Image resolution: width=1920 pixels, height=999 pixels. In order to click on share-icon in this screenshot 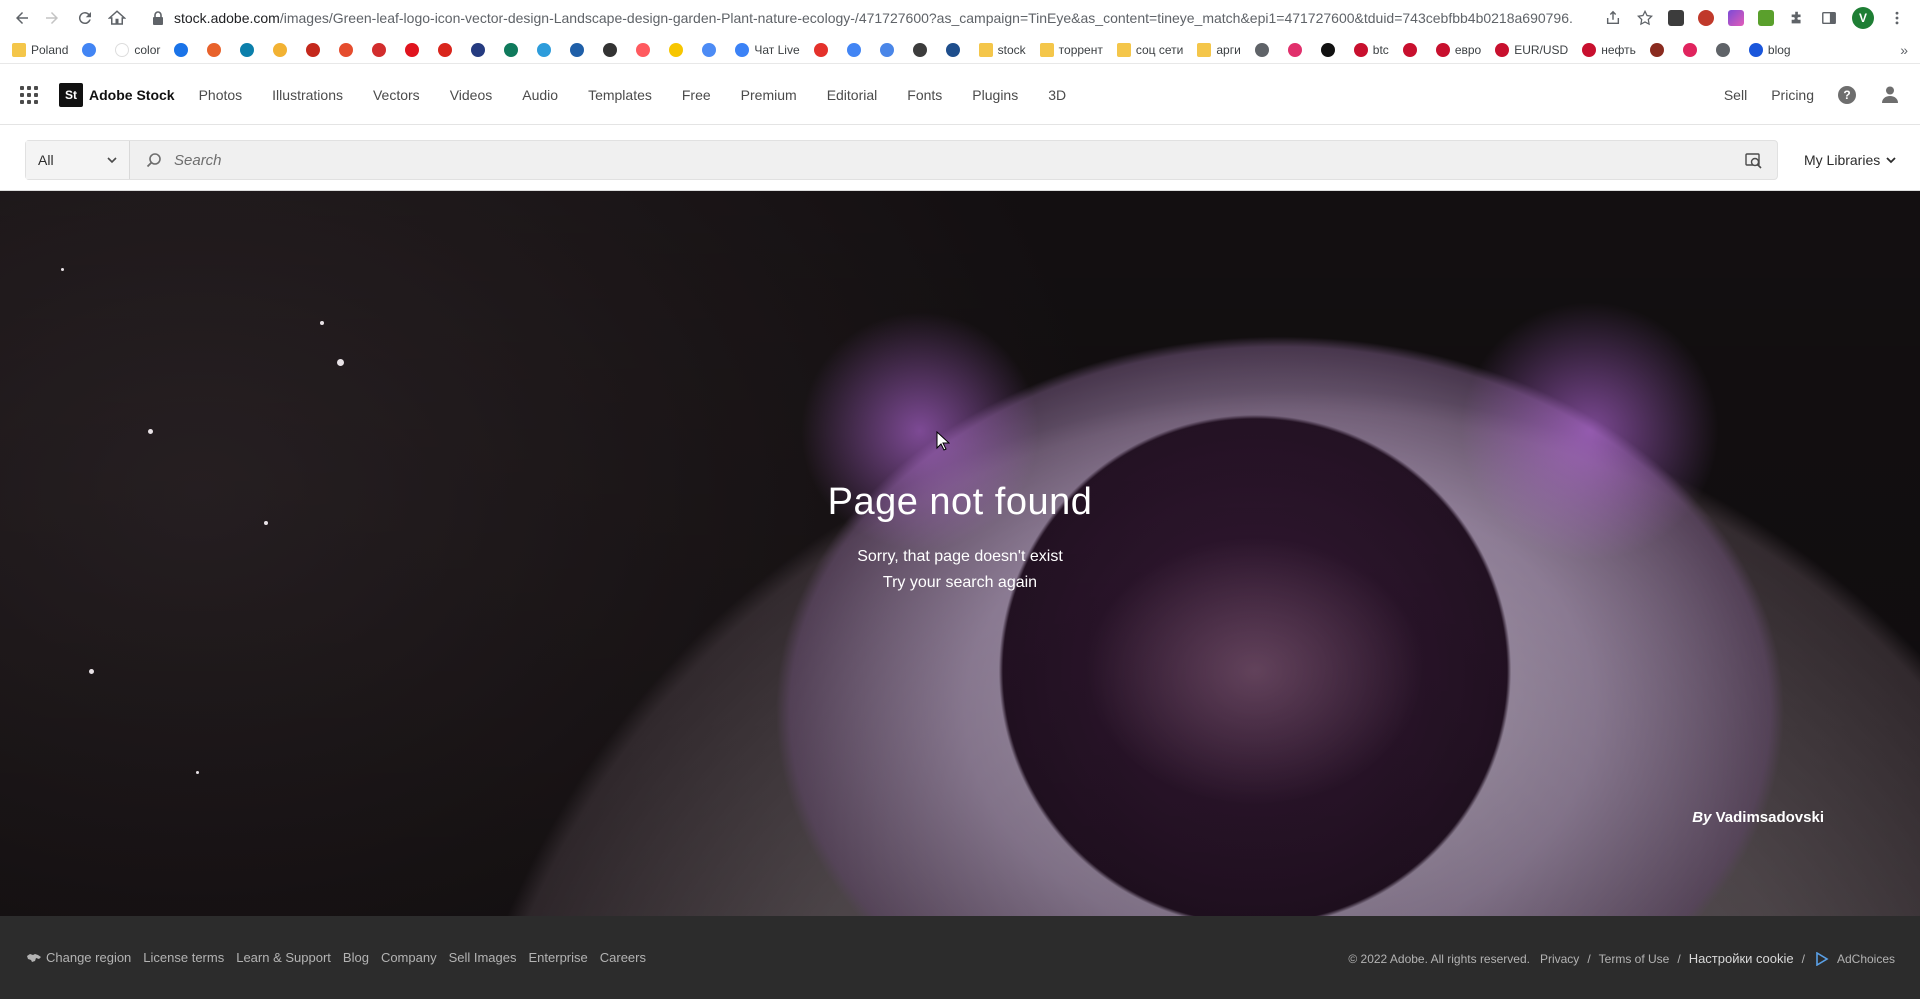, I will do `click(1613, 18)`.